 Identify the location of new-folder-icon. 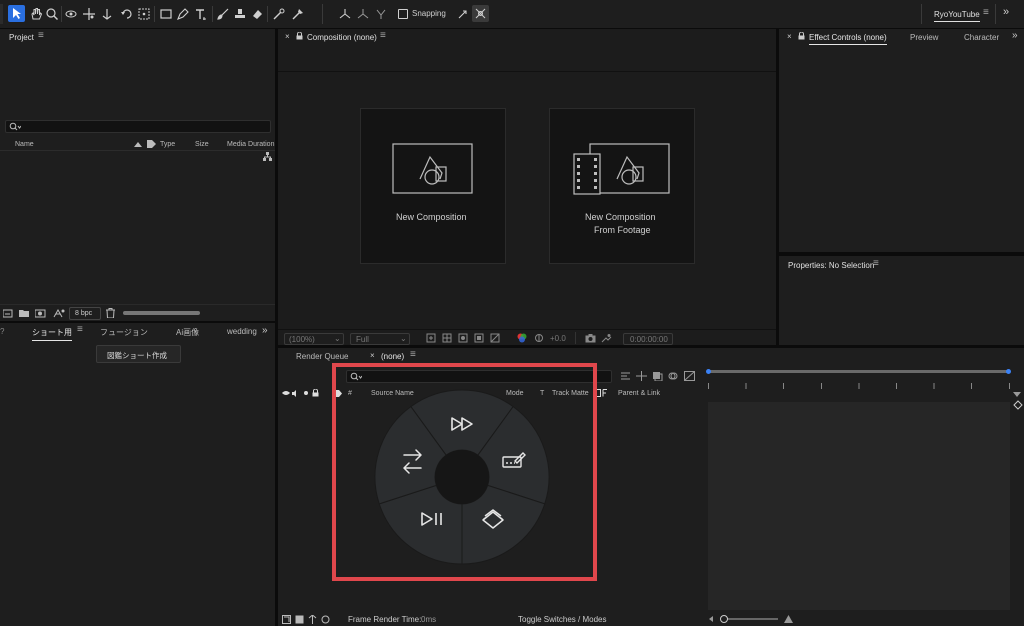
(24, 313).